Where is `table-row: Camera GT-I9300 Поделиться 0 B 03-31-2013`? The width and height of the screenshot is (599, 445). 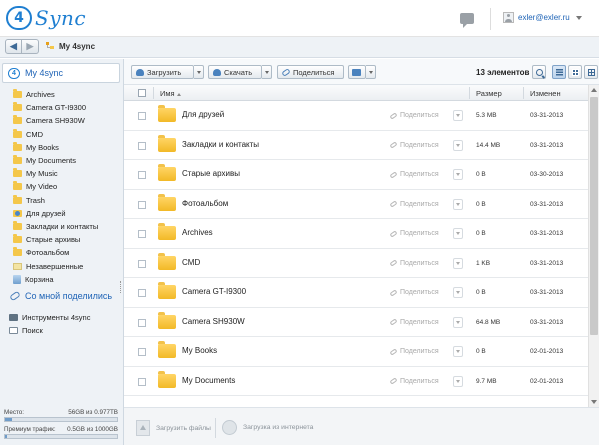
table-row: Camera GT-I9300 Поделиться 0 B 03-31-2013 is located at coordinates (356, 293).